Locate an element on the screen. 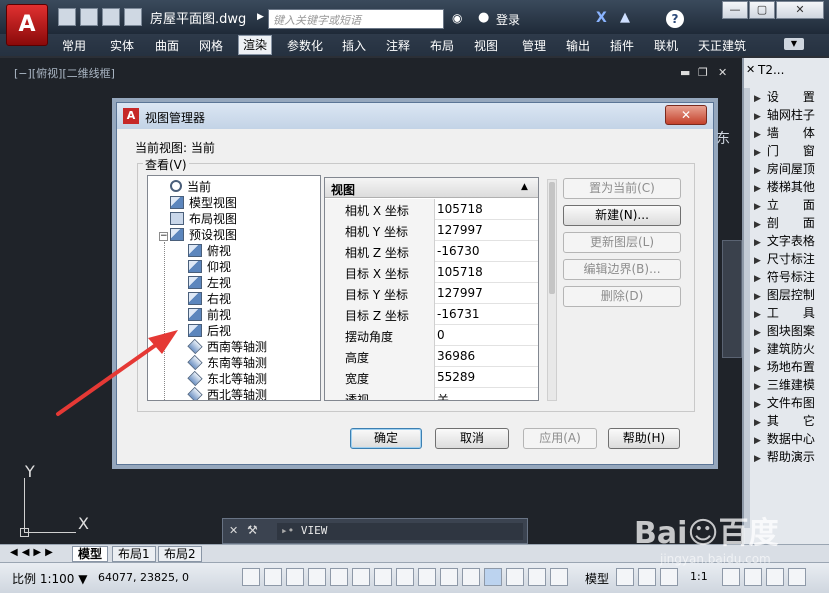 The width and height of the screenshot is (829, 593). properties-scrollbar is located at coordinates (552, 290).